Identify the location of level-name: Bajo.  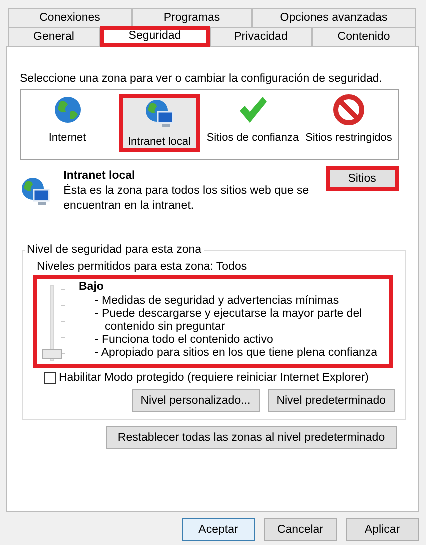
(92, 287).